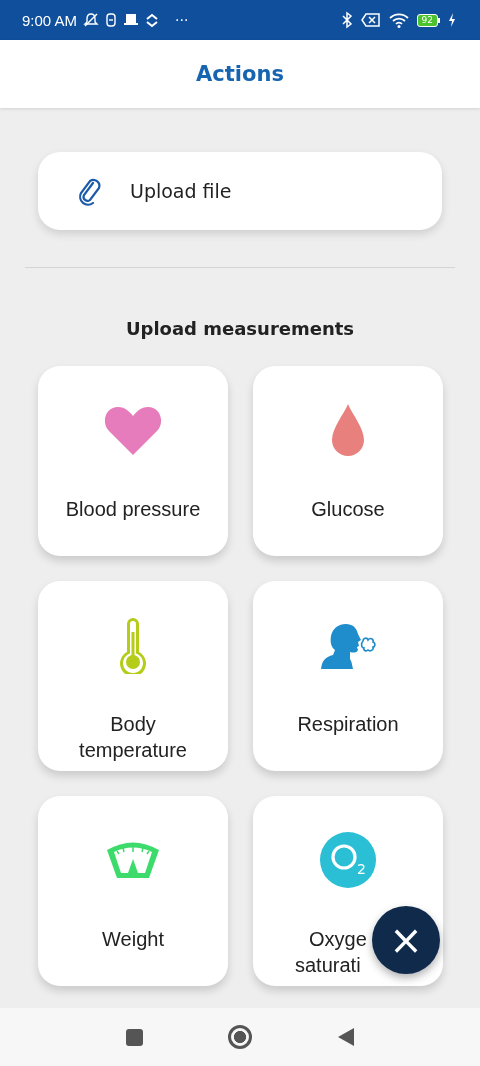 Image resolution: width=480 pixels, height=1066 pixels. Describe the element at coordinates (348, 430) in the screenshot. I see `drop-icon` at that location.